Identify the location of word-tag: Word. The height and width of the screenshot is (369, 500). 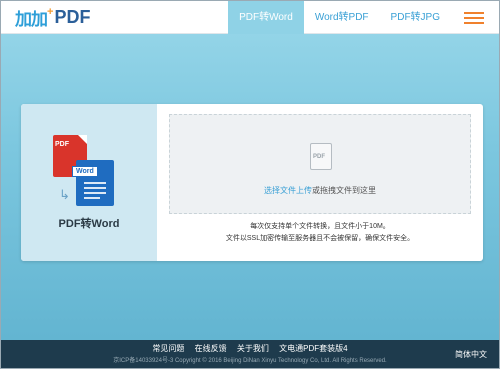
(85, 171).